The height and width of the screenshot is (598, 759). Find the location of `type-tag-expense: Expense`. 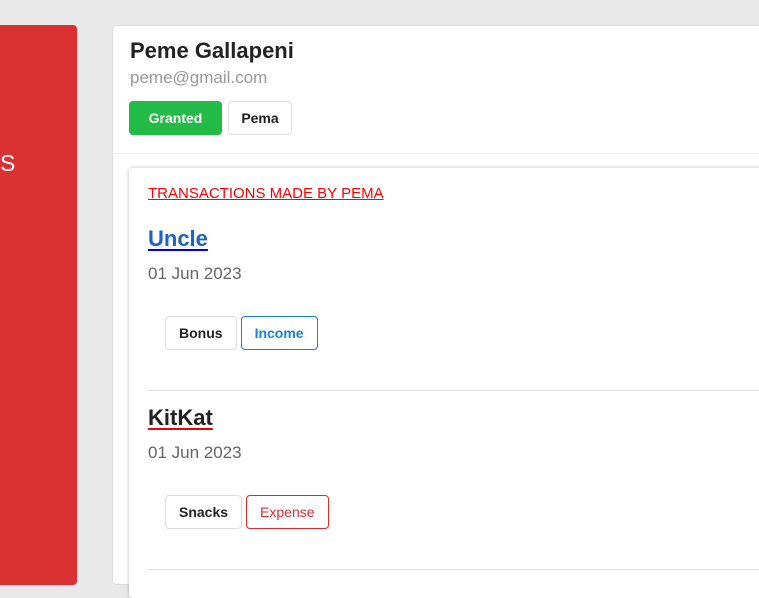

type-tag-expense: Expense is located at coordinates (287, 512).